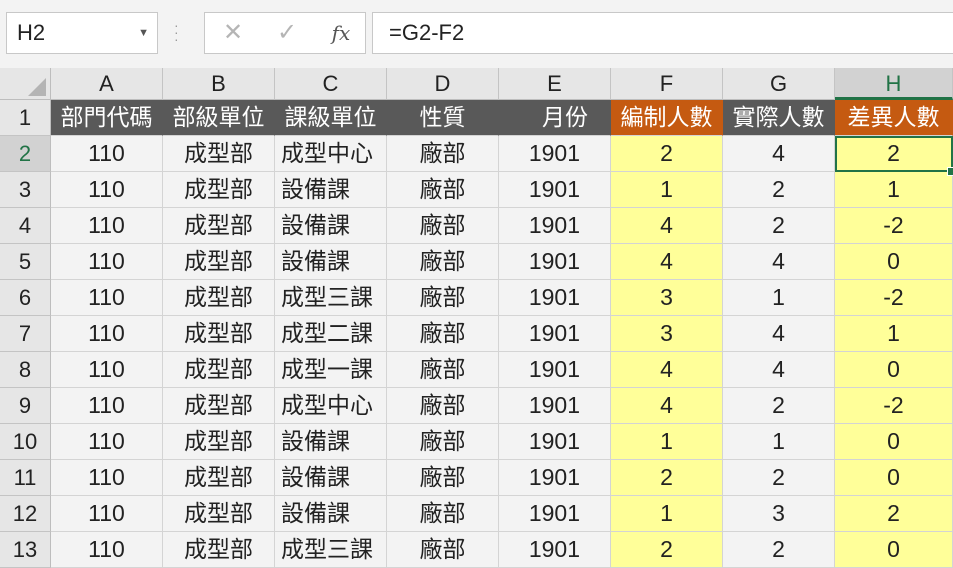 The image size is (953, 568). I want to click on header-cell-a: 部門代碼, so click(107, 118).